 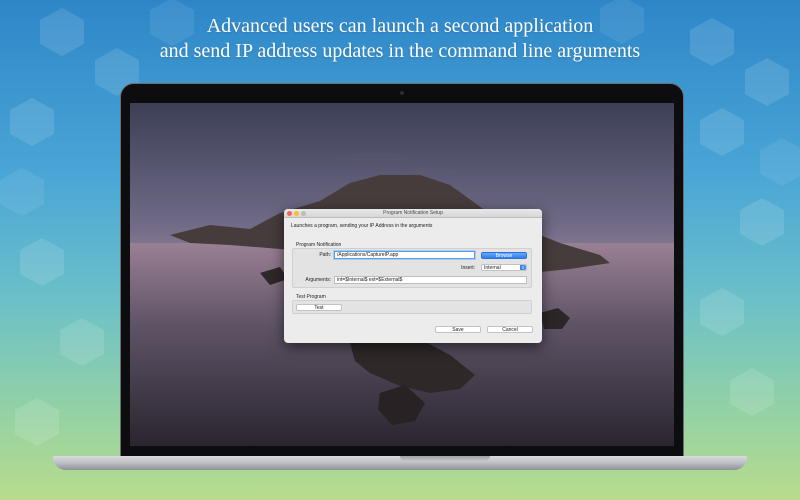 What do you see at coordinates (468, 268) in the screenshot?
I see `insert-label: Insert:` at bounding box center [468, 268].